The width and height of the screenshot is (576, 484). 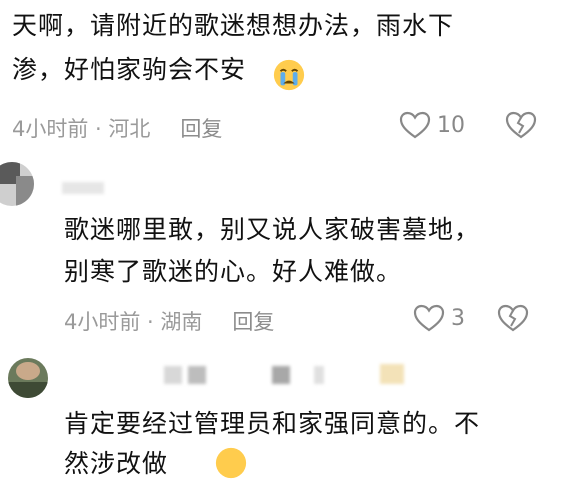 What do you see at coordinates (513, 318) in the screenshot?
I see `comment-2-dislike-broken-heart-icon` at bounding box center [513, 318].